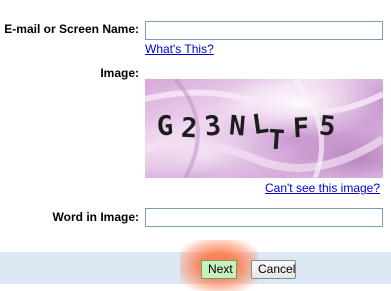  What do you see at coordinates (264, 217) in the screenshot?
I see `word-in-image-field` at bounding box center [264, 217].